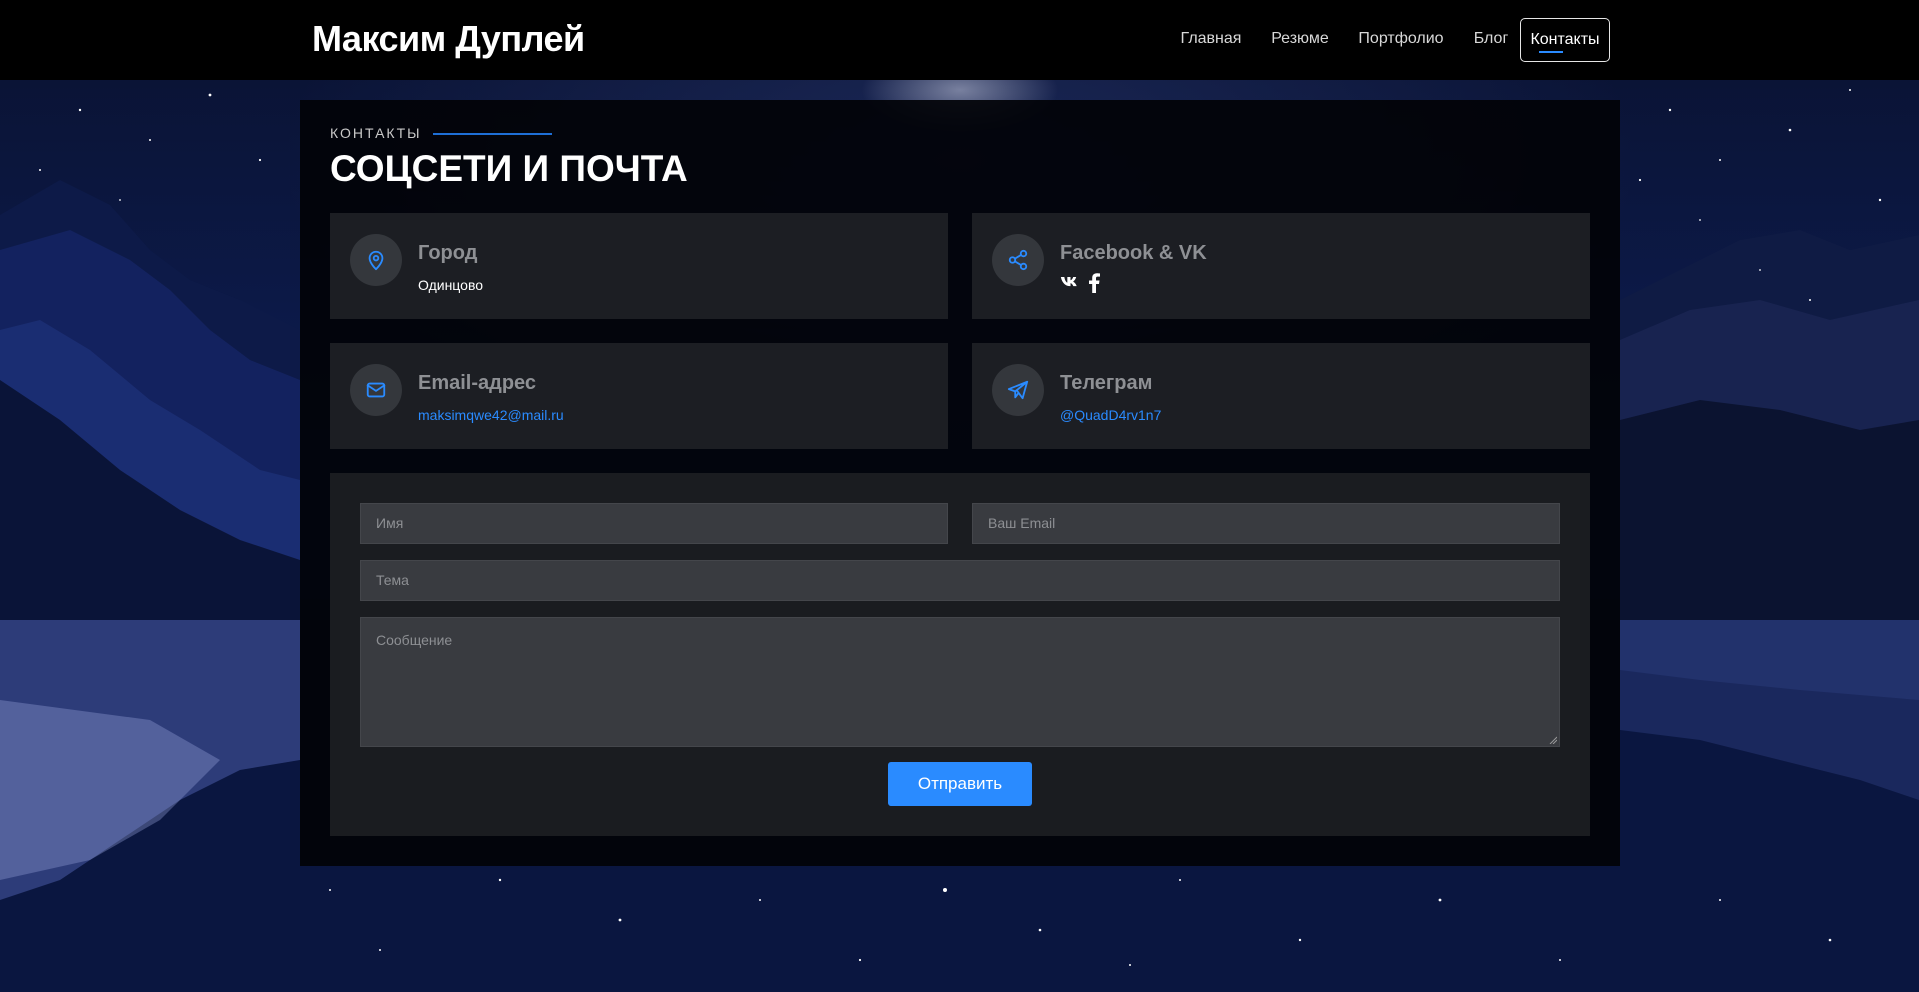 This screenshot has height=992, width=1919. What do you see at coordinates (639, 396) in the screenshot?
I see `email-card: Email-адрес maksimqwe42@mail.ru` at bounding box center [639, 396].